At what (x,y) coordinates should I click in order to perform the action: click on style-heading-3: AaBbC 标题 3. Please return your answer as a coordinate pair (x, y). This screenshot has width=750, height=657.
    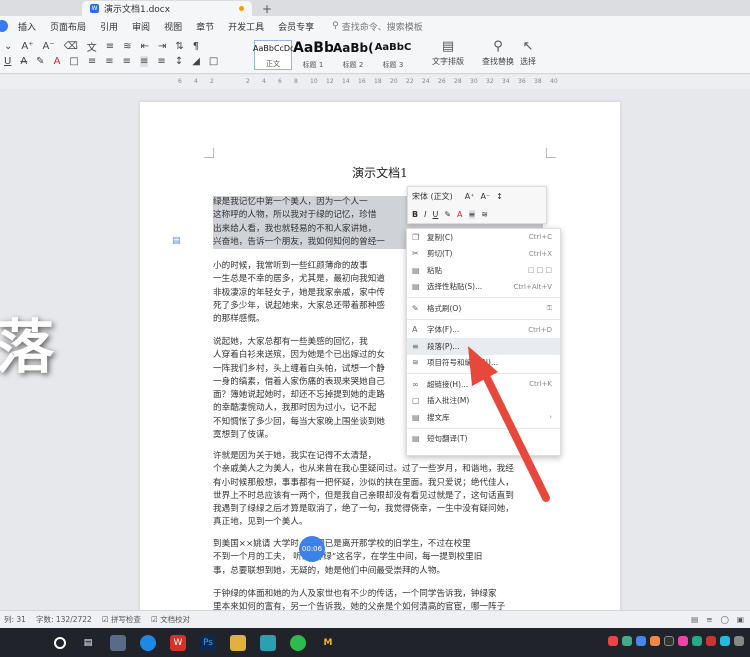
    Looking at the image, I should click on (393, 55).